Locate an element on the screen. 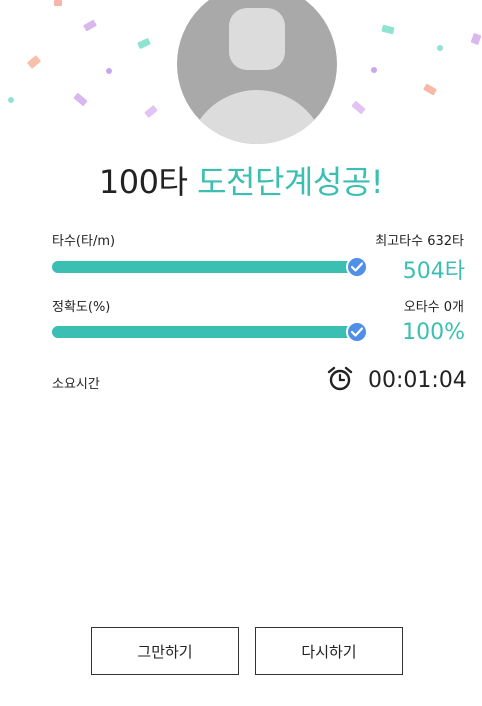  quit-button: 그만하기 is located at coordinates (165, 651).